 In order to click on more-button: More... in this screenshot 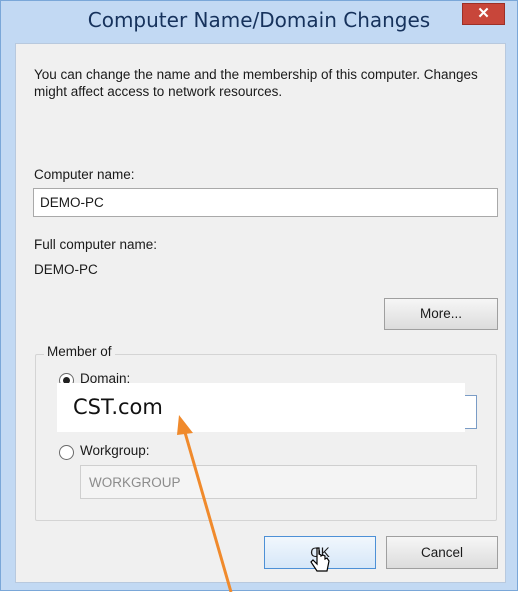, I will do `click(441, 314)`.